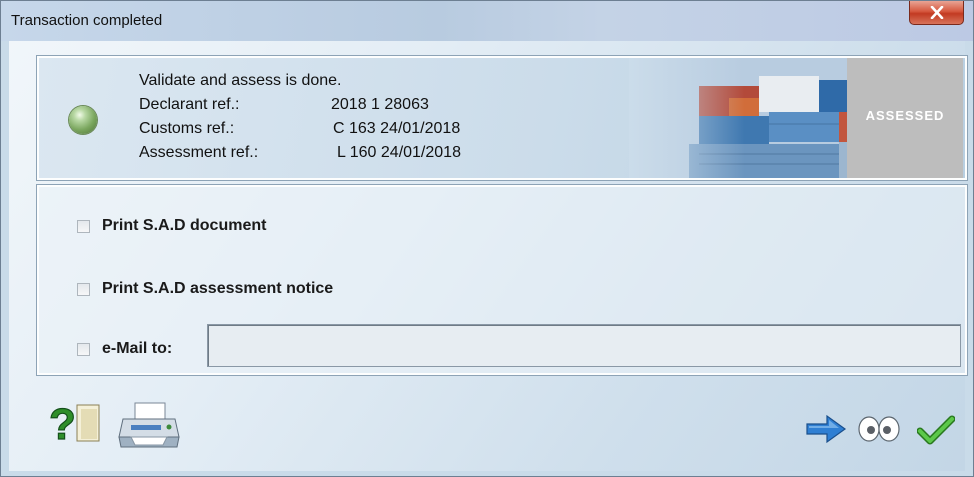 This screenshot has height=477, width=974. Describe the element at coordinates (83, 226) in the screenshot. I see `print-sad-document-checkbox` at that location.